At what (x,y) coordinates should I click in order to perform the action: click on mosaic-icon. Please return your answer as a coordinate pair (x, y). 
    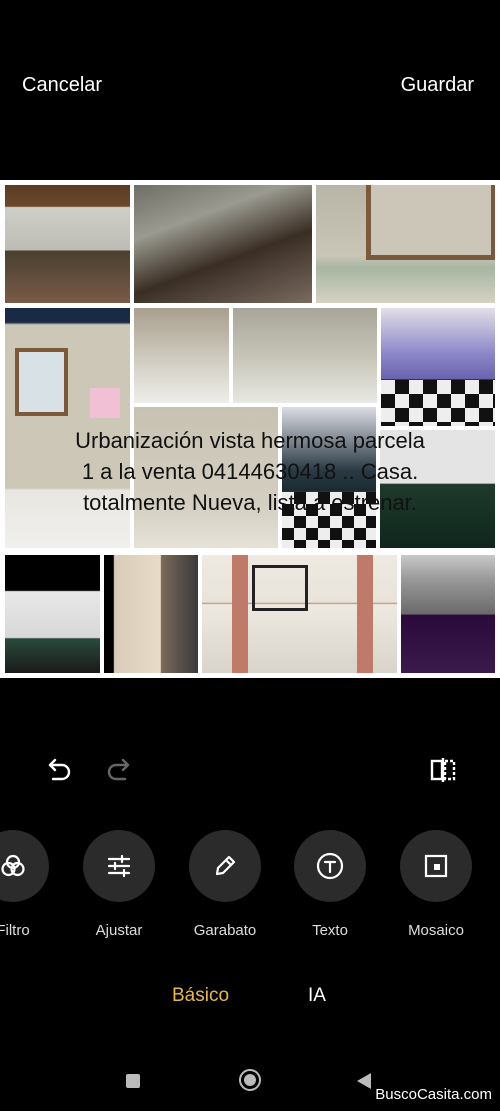
    Looking at the image, I should click on (436, 866).